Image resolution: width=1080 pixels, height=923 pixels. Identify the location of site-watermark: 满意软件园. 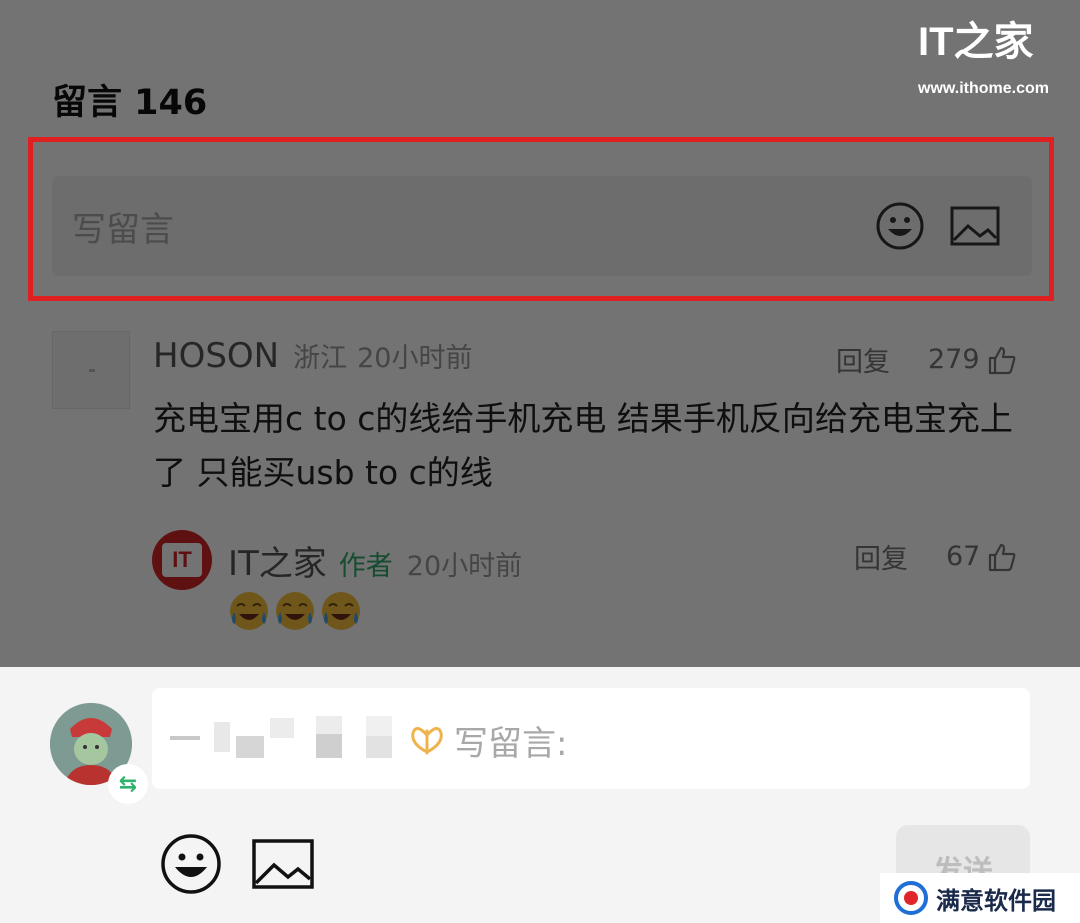
(980, 898).